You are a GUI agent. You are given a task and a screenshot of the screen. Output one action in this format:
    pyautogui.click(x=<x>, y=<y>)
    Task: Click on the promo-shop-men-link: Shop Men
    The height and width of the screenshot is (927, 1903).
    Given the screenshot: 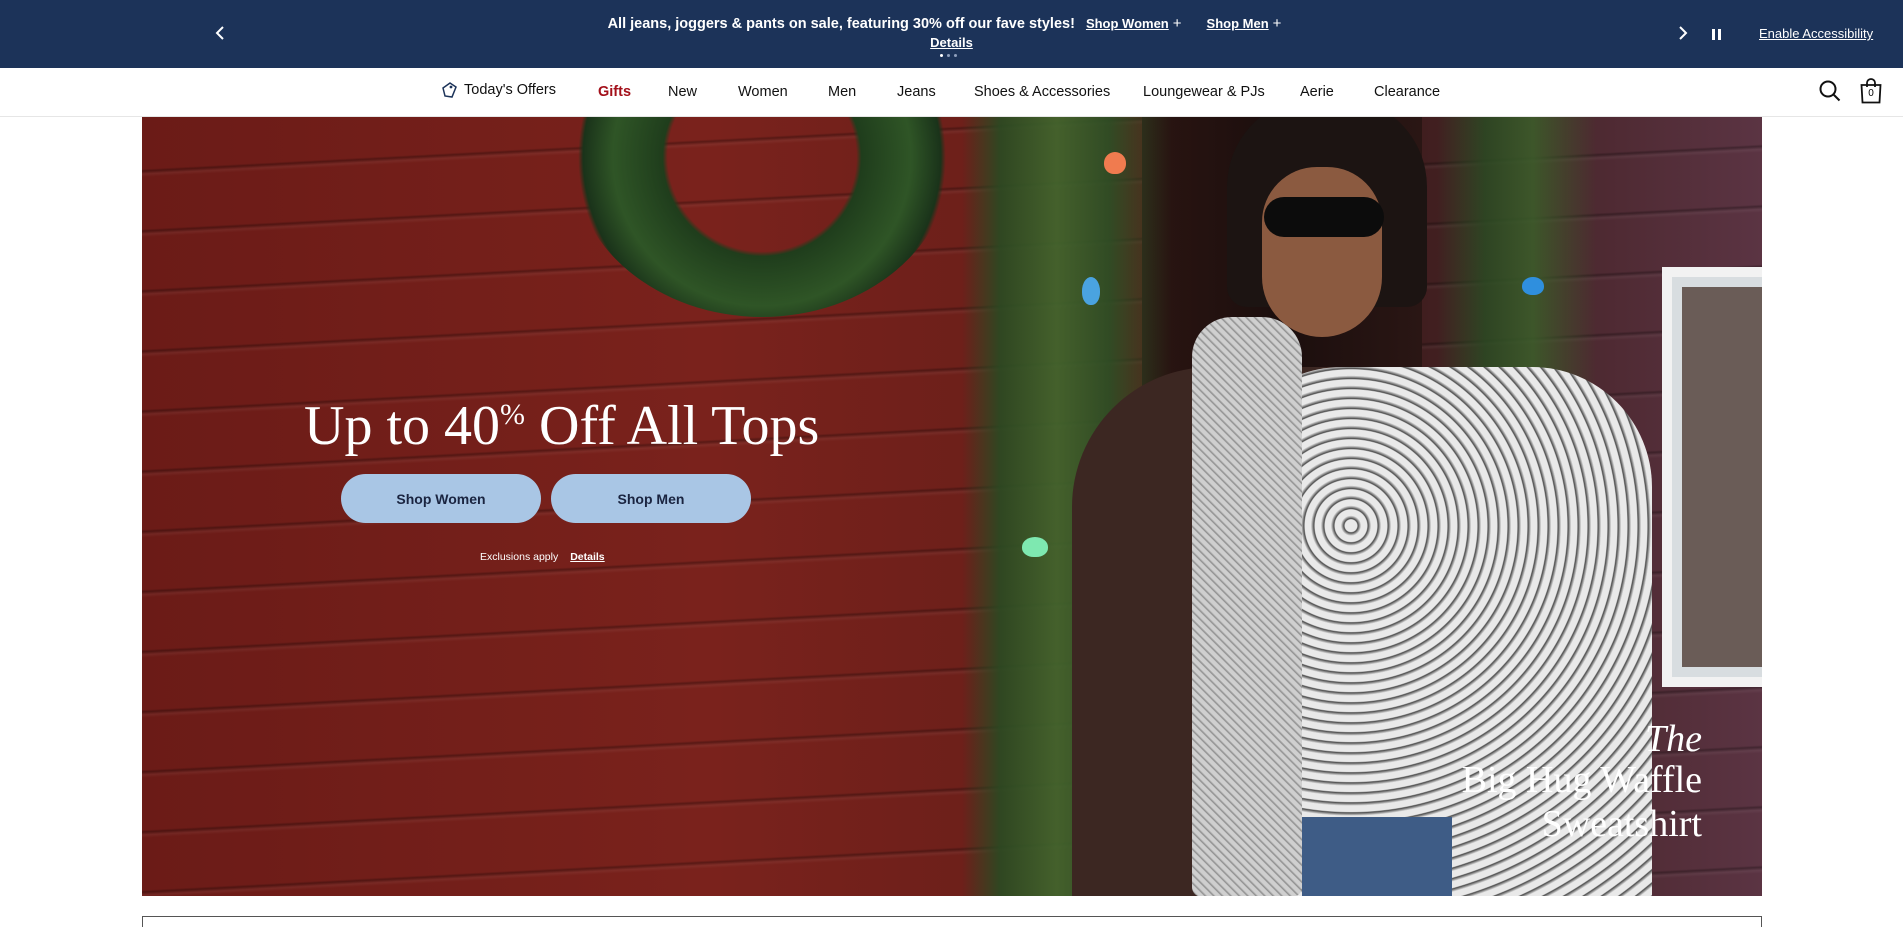 What is the action you would take?
    pyautogui.click(x=1238, y=23)
    